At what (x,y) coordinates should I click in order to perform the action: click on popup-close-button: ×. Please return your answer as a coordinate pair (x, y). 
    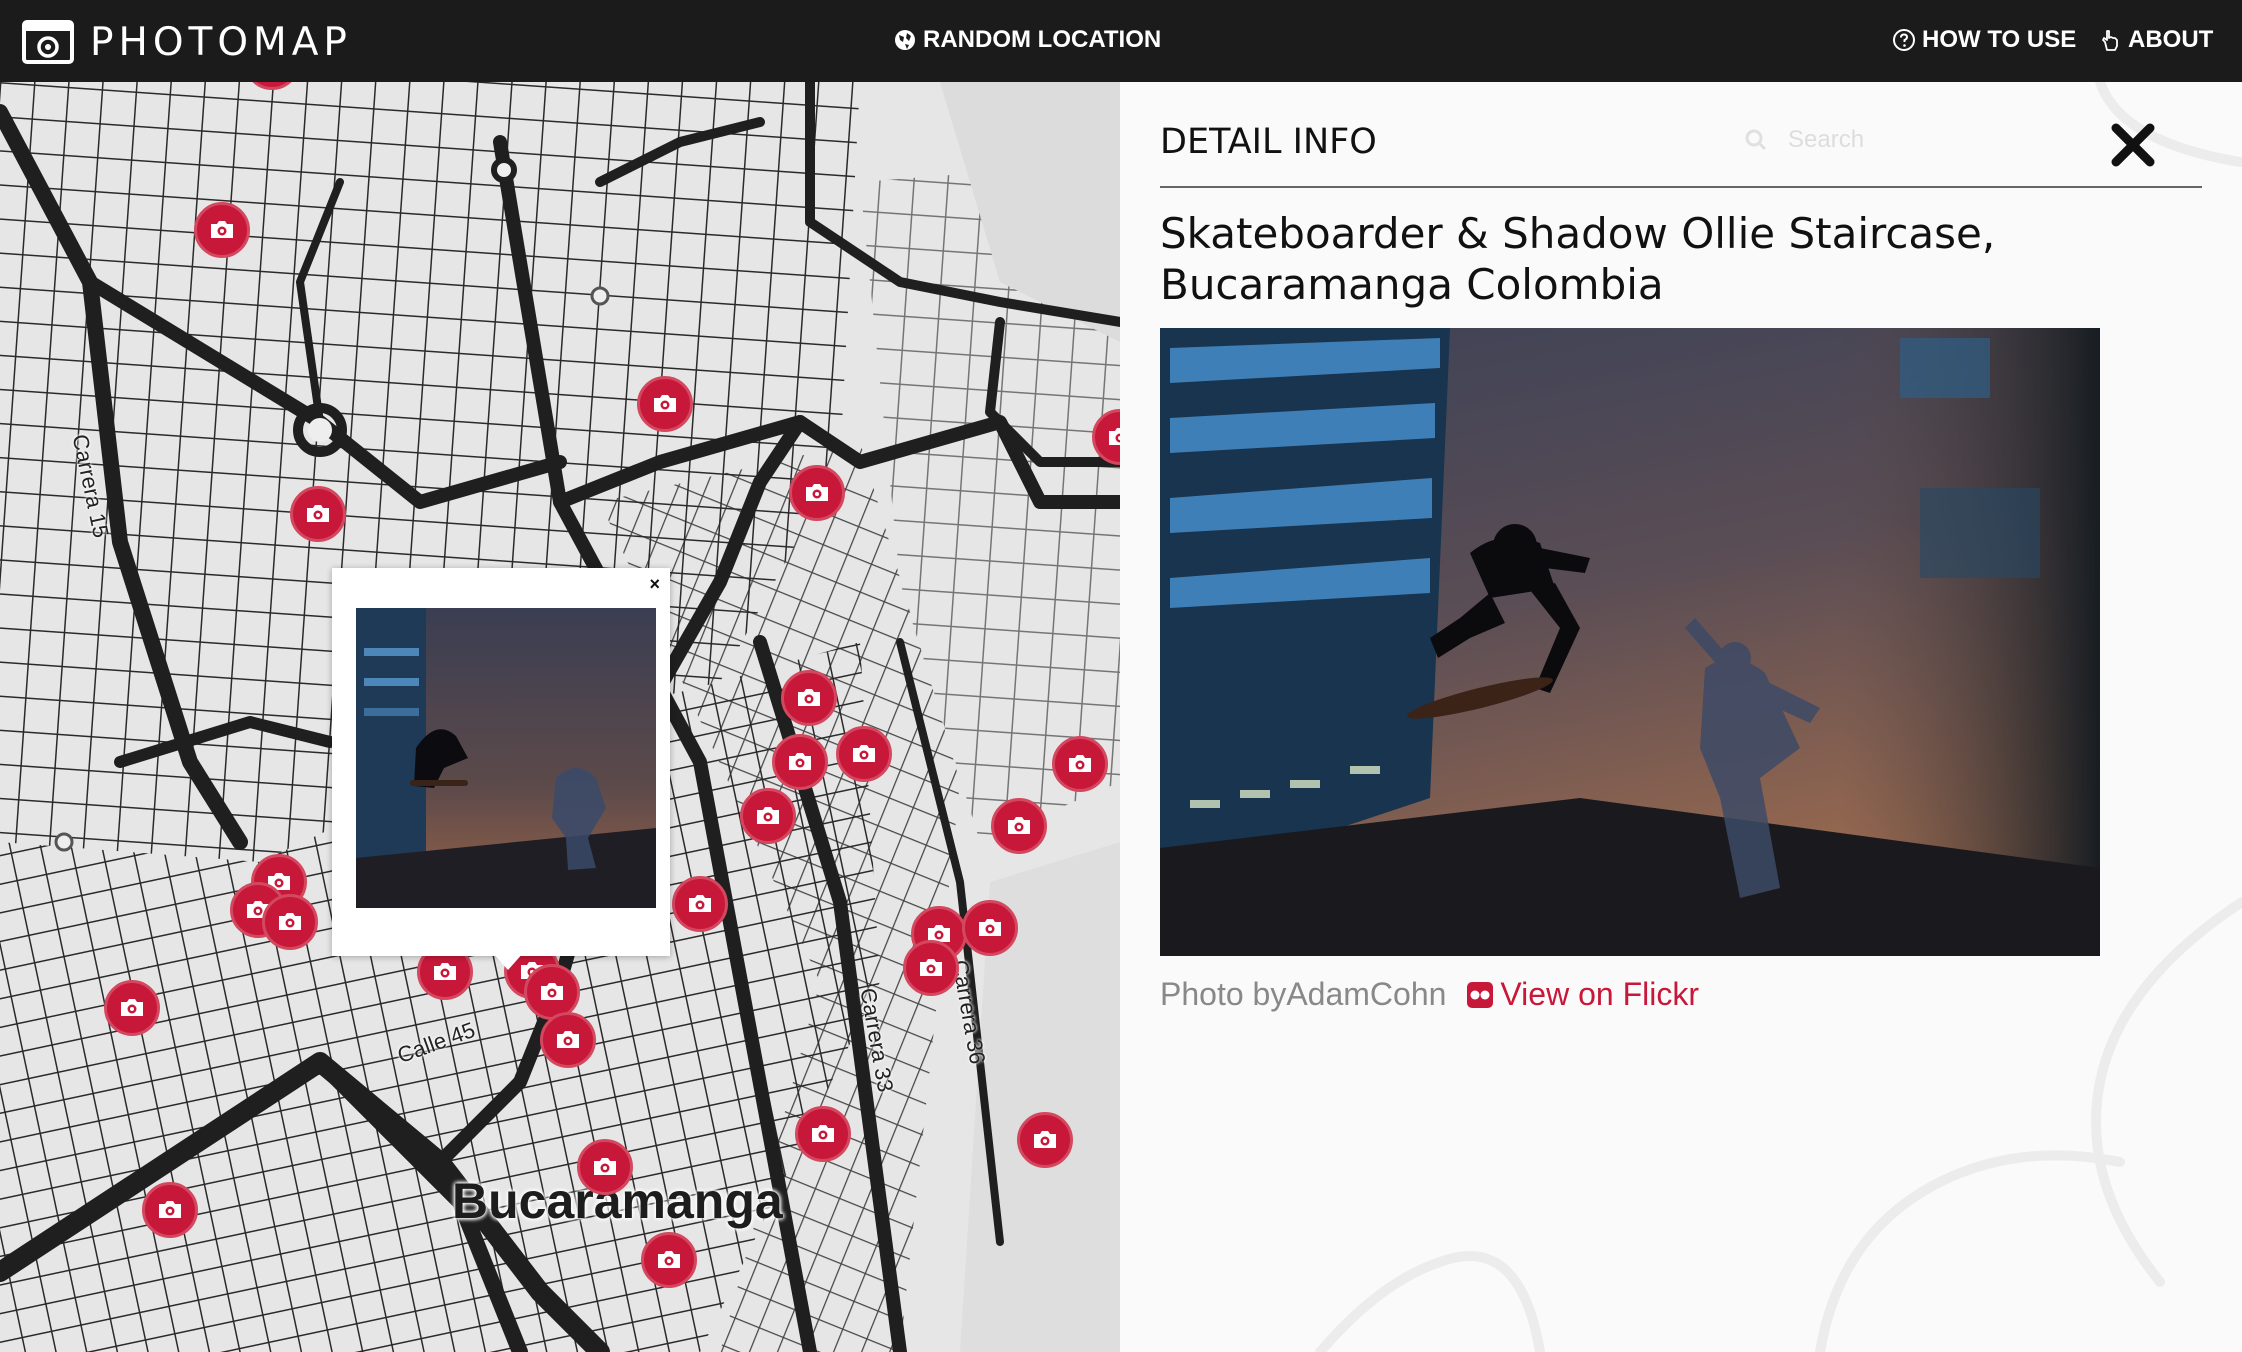
    Looking at the image, I should click on (654, 584).